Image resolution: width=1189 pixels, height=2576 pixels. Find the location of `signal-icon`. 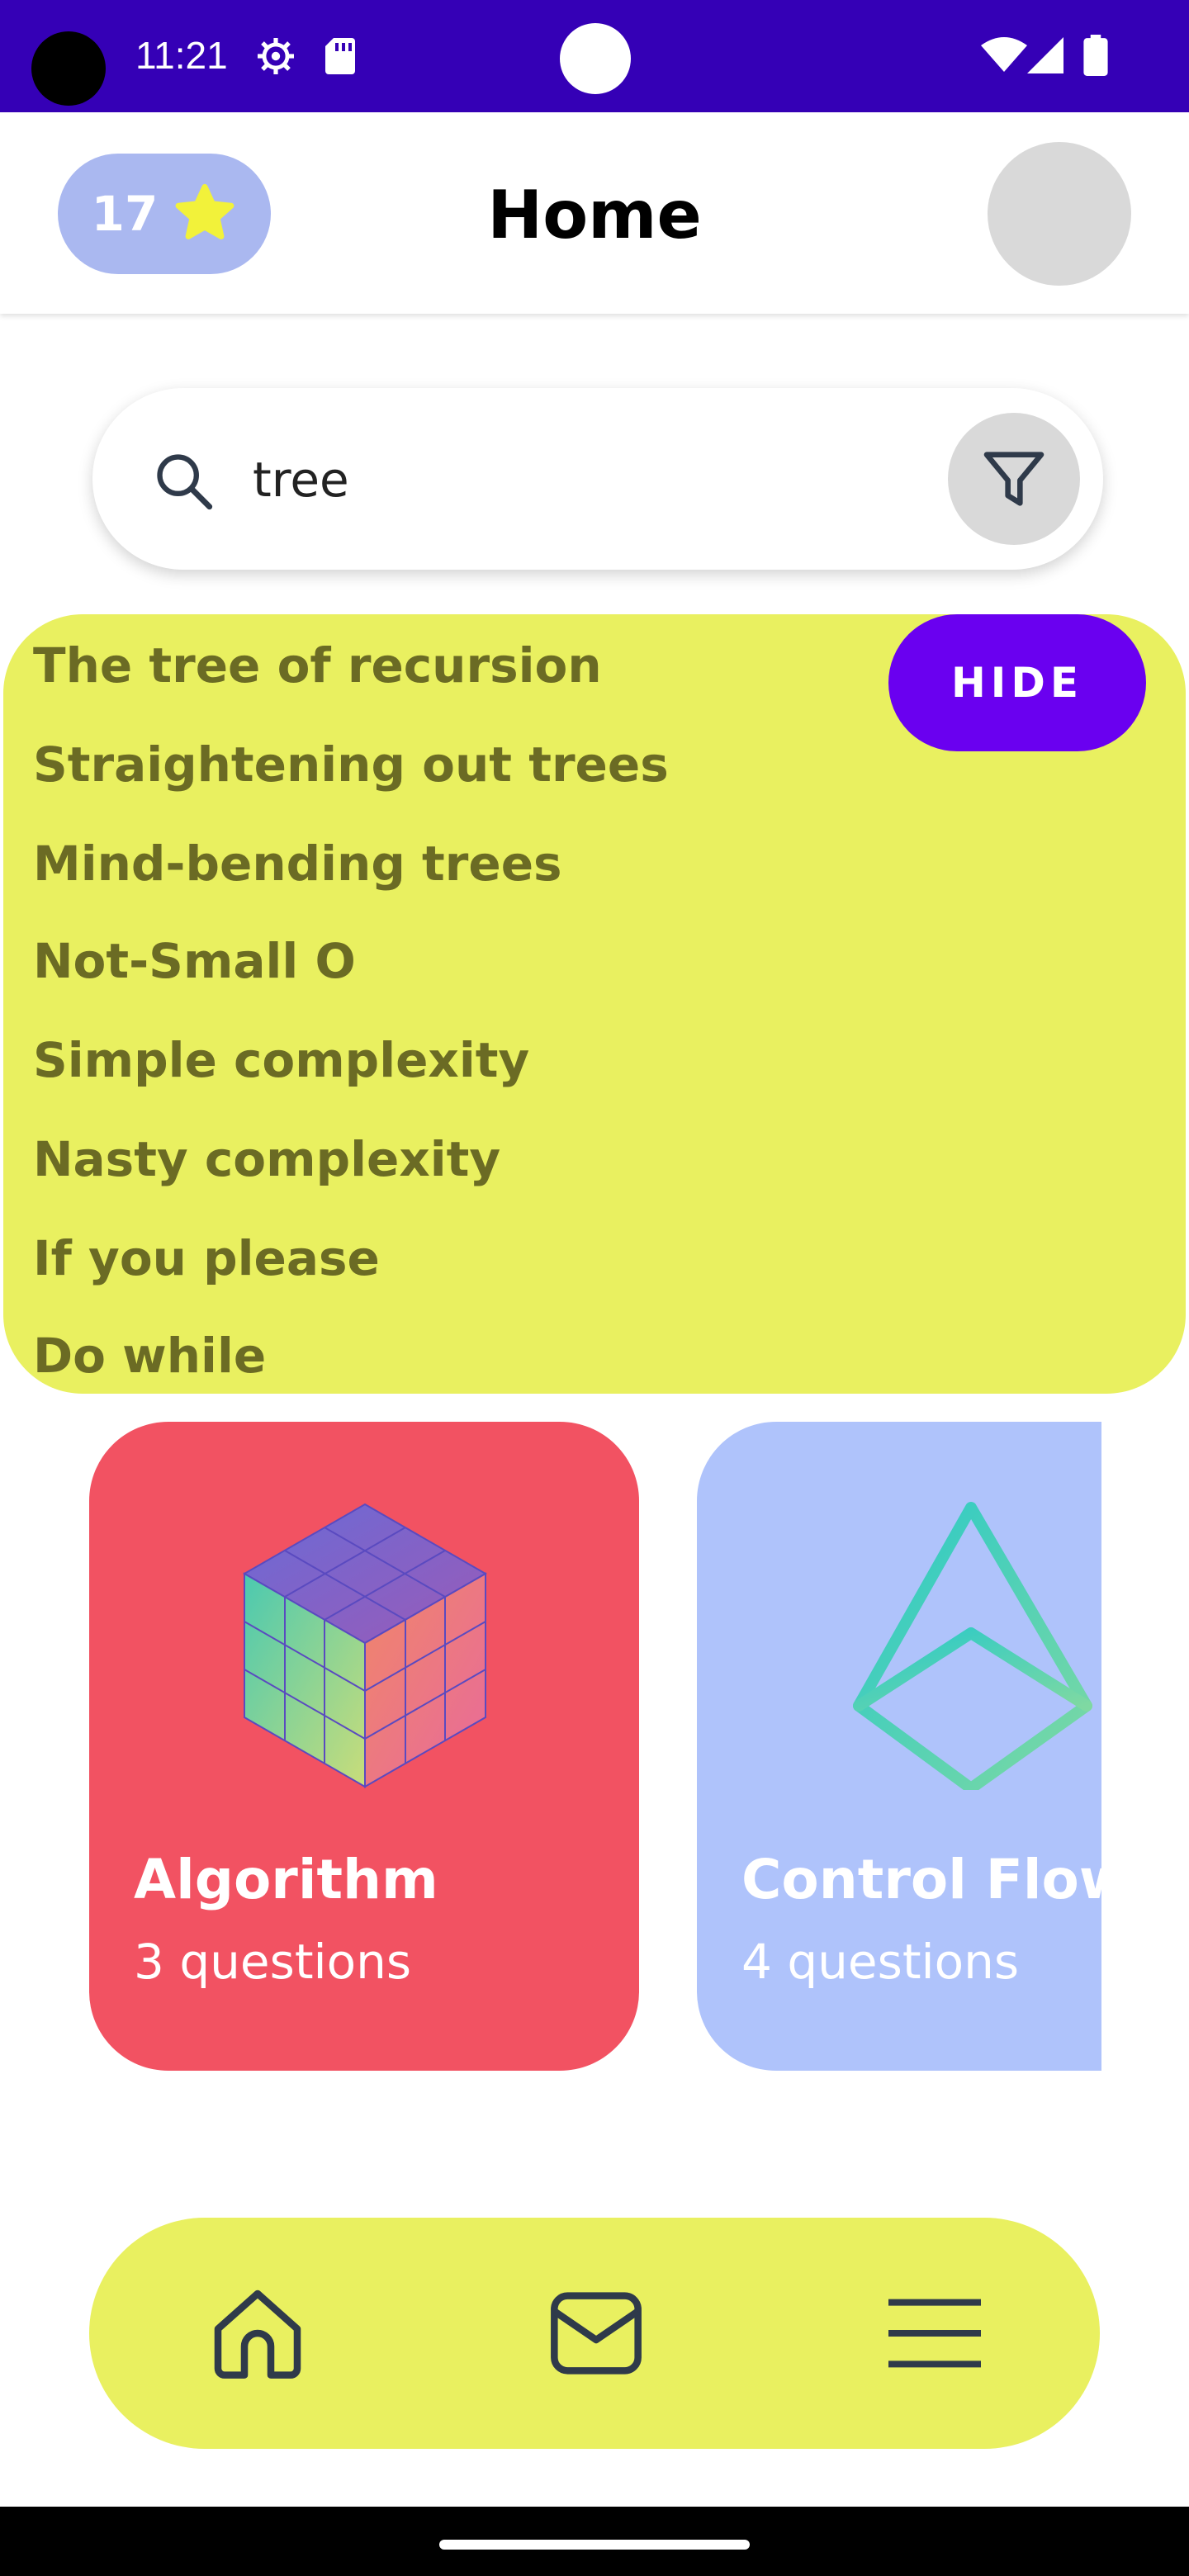

signal-icon is located at coordinates (1045, 55).